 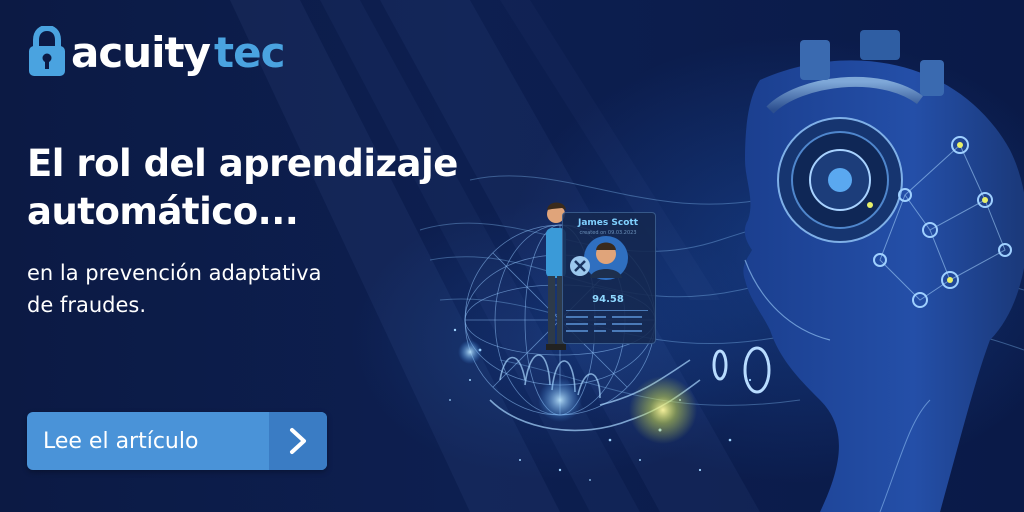 I want to click on subheadline-line1: en la prevención adaptativa, so click(x=174, y=273).